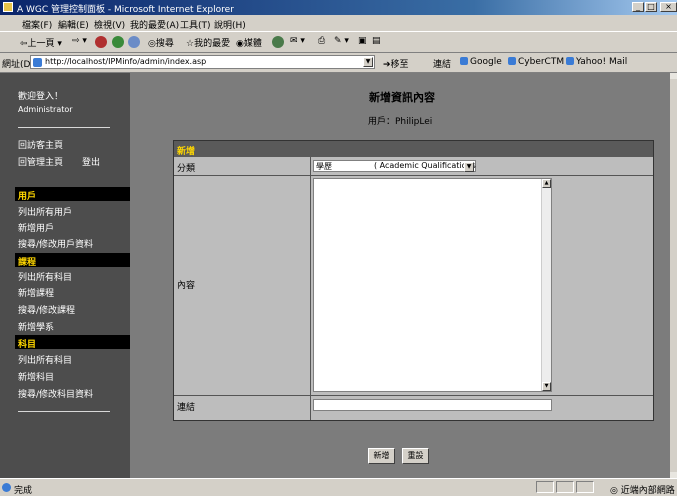 The width and height of the screenshot is (677, 496). I want to click on category-selected-en: ( Academic Qualifications, so click(425, 165).